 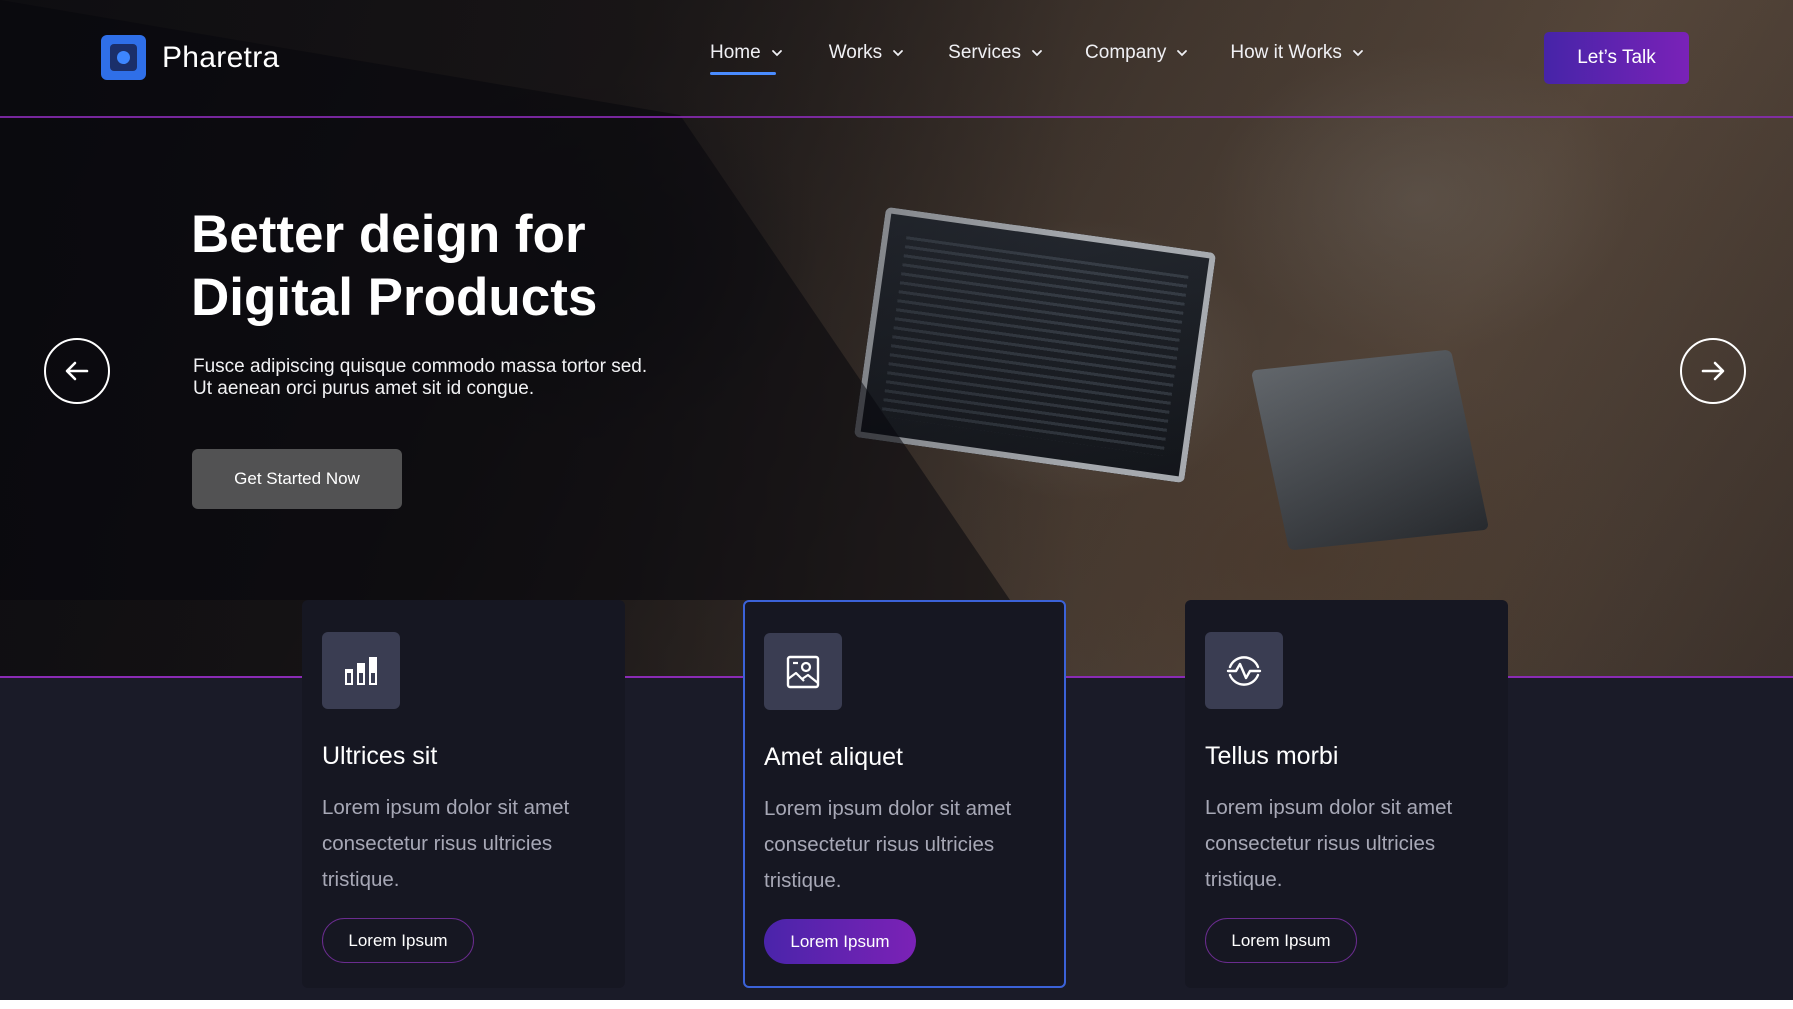 I want to click on hero-title-line-2: Digital Products, so click(x=394, y=297).